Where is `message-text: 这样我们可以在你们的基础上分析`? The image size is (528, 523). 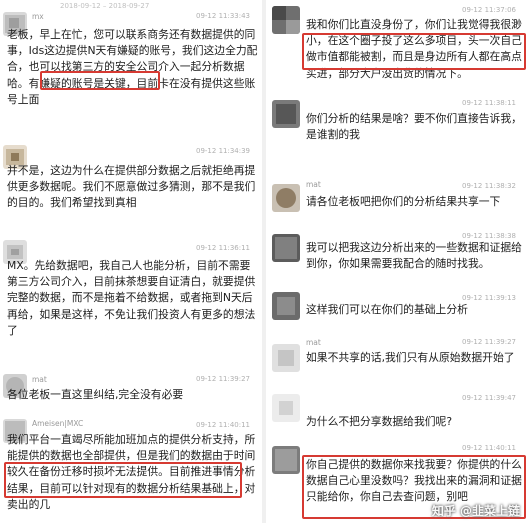 message-text: 这样我们可以在你们的基础上分析 is located at coordinates (387, 309).